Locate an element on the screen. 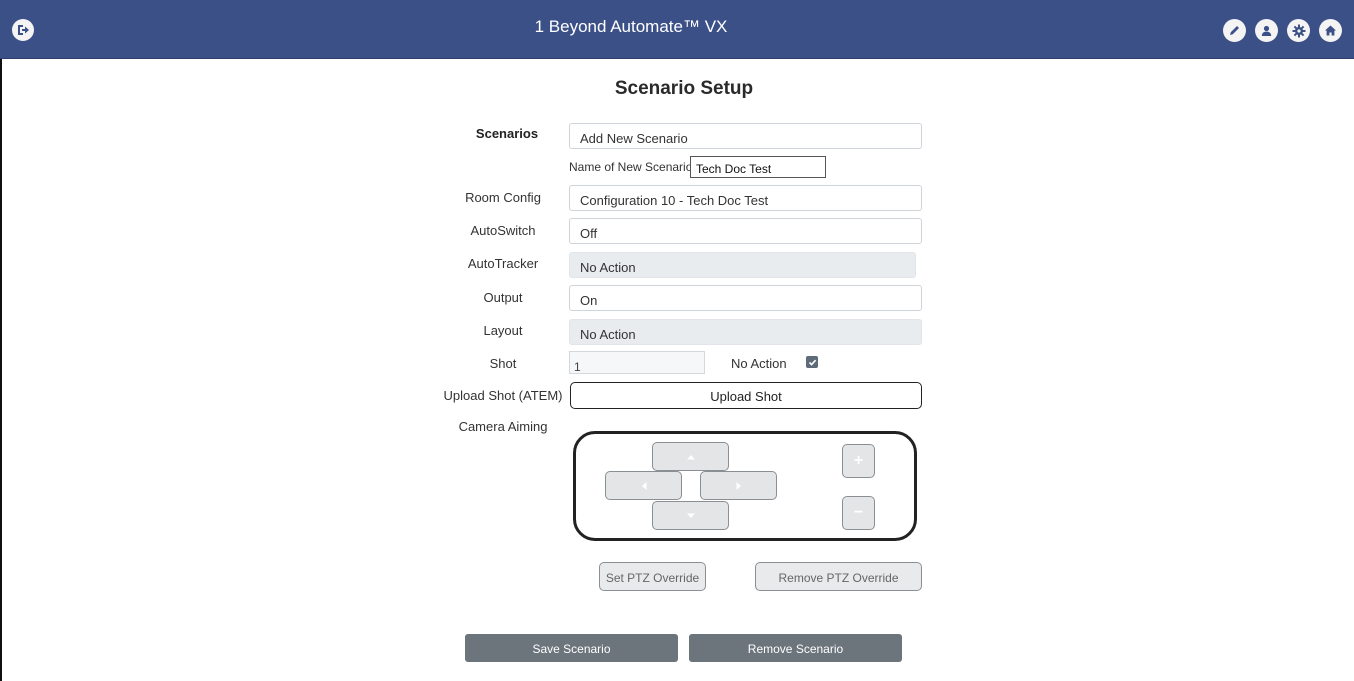 The image size is (1354, 681). edit-button is located at coordinates (1234, 30).